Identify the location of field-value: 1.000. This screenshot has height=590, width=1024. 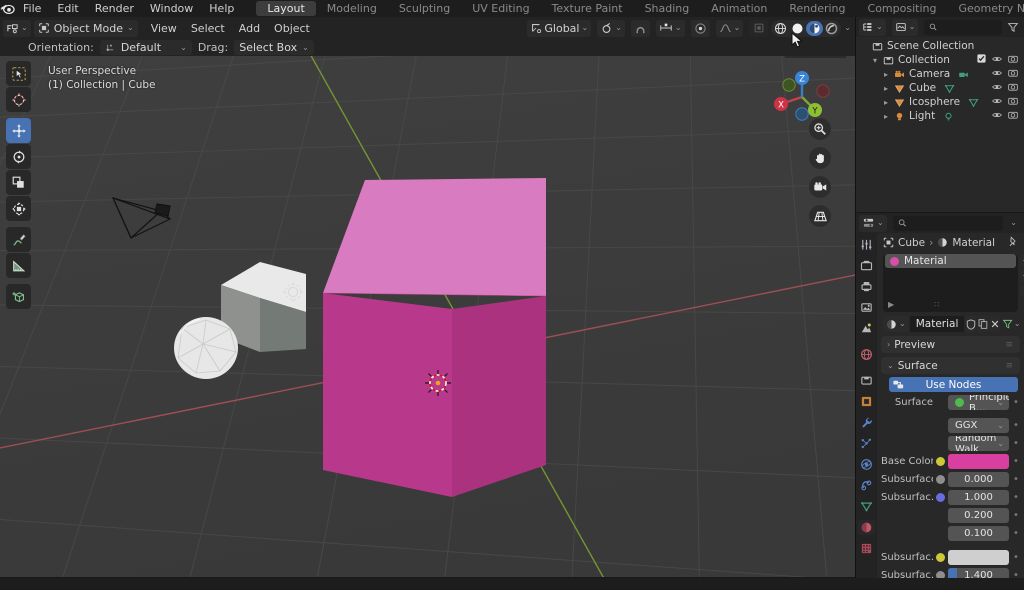
(978, 497).